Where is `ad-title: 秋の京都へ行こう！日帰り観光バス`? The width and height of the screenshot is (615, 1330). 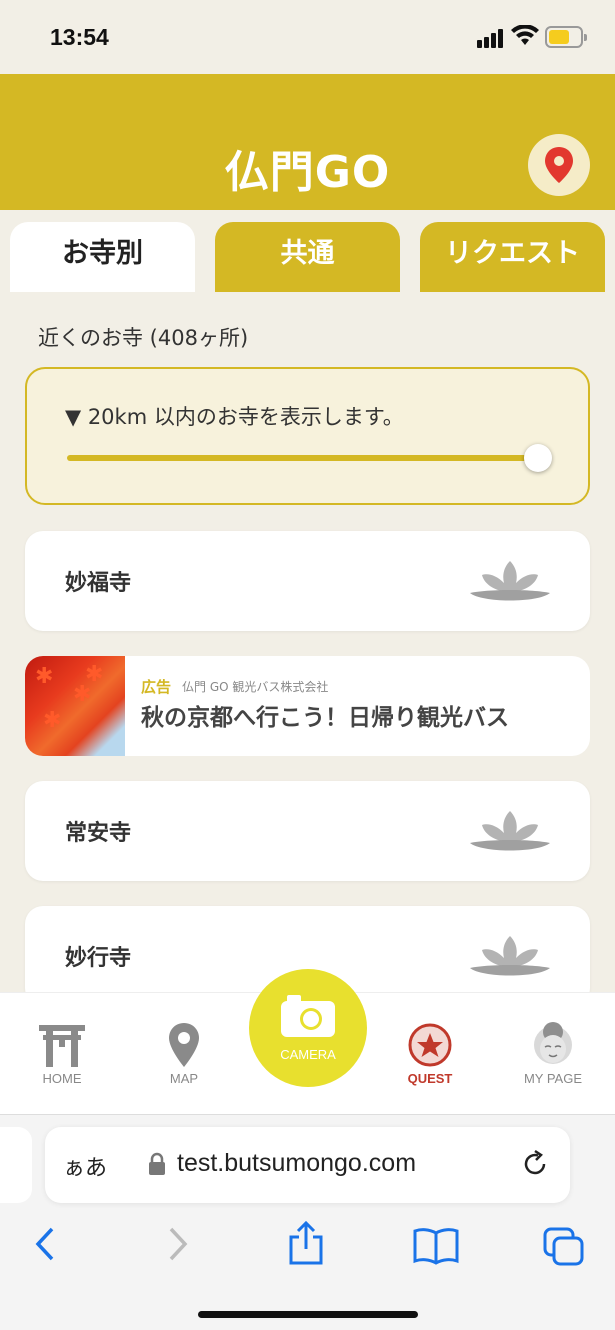
ad-title: 秋の京都へ行こう！日帰り観光バス is located at coordinates (325, 718).